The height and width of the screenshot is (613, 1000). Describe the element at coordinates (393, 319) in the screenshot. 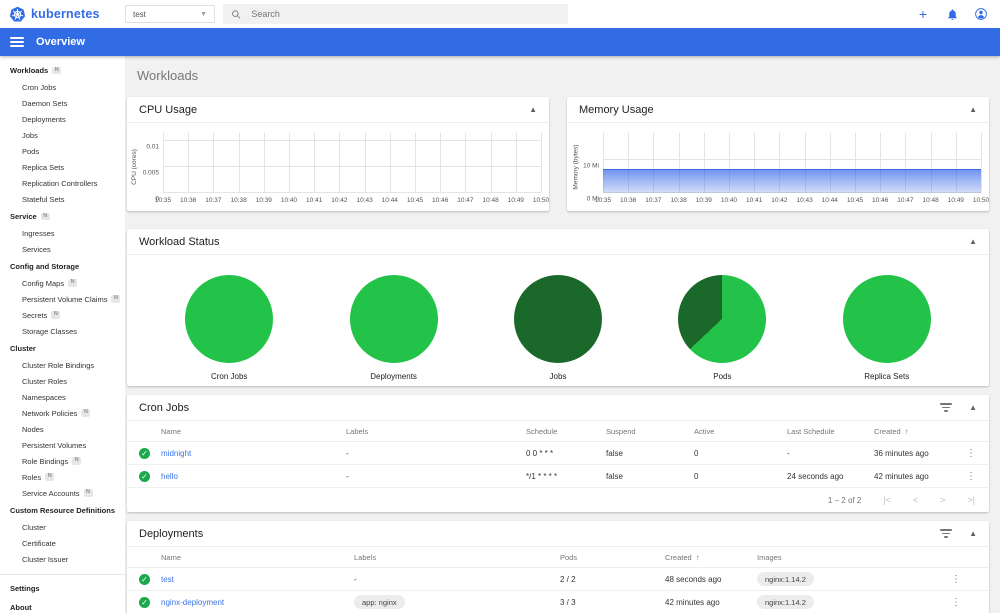

I see `pie-chart-deployments` at that location.